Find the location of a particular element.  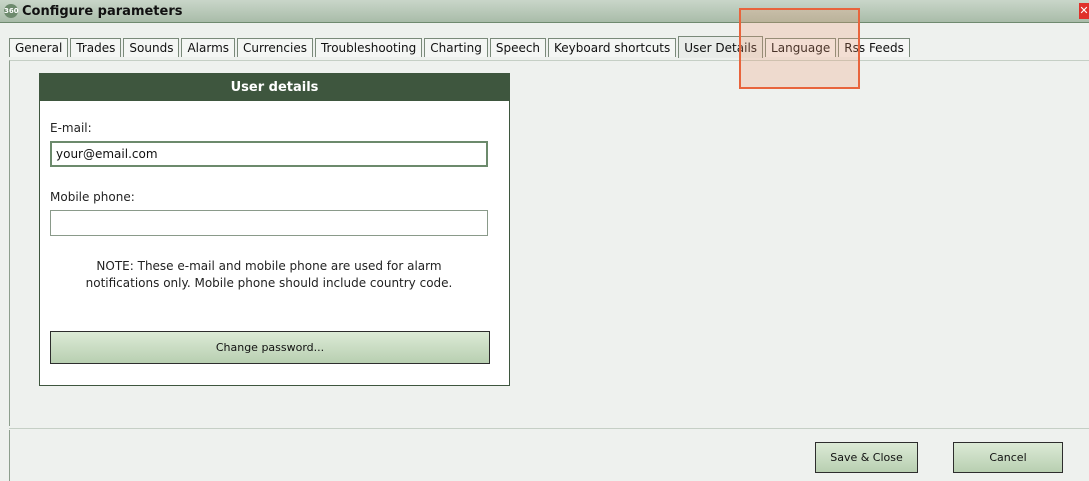

footer-divider is located at coordinates (549, 428).